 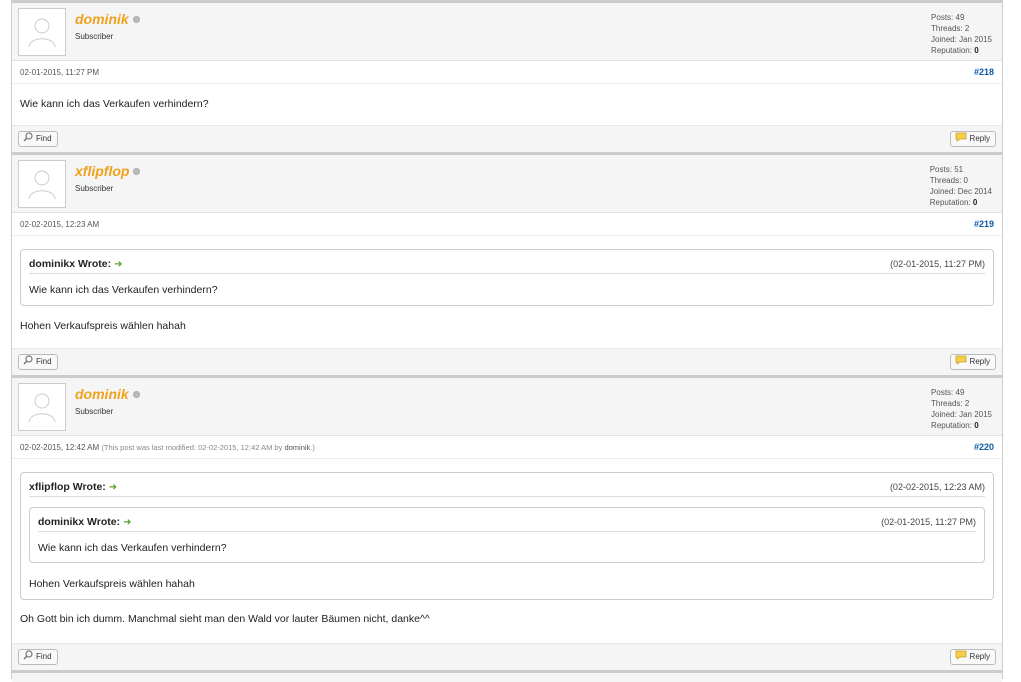 What do you see at coordinates (984, 447) in the screenshot?
I see `post-number-link: #220` at bounding box center [984, 447].